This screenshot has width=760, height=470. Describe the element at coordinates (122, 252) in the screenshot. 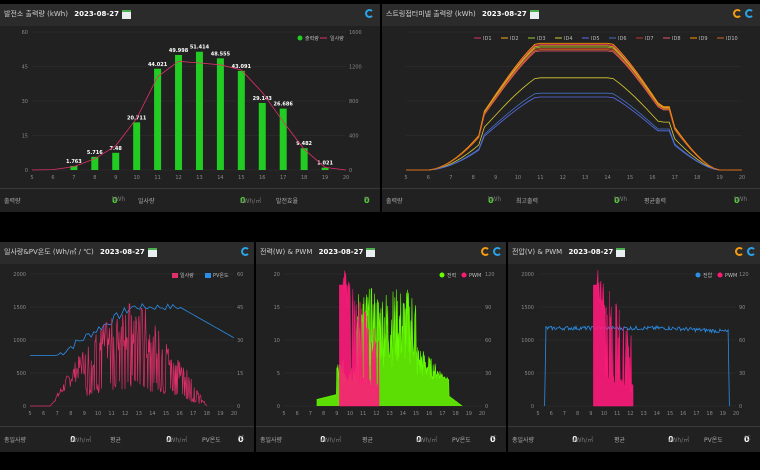

I see `date-label: 2023-08-27` at that location.